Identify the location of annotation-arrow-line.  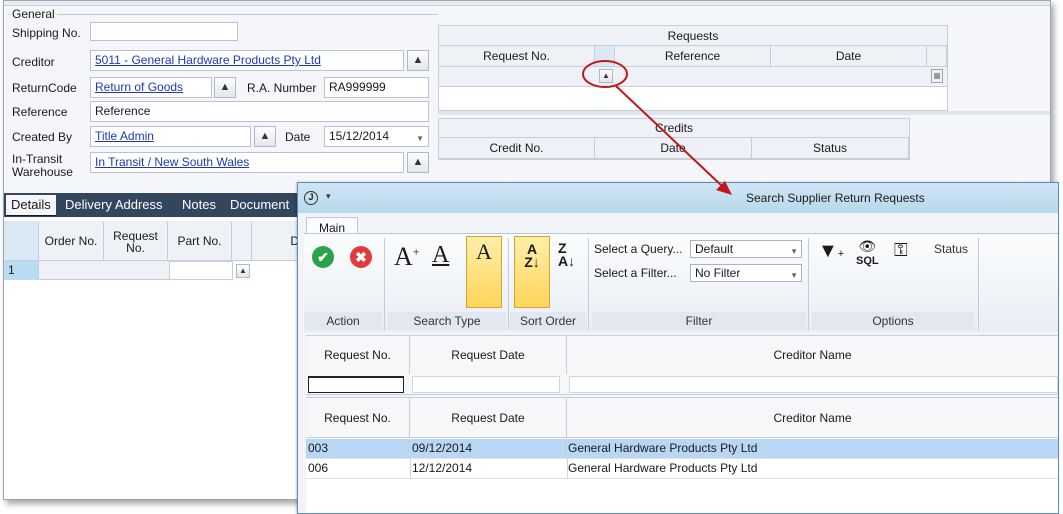
(669, 136).